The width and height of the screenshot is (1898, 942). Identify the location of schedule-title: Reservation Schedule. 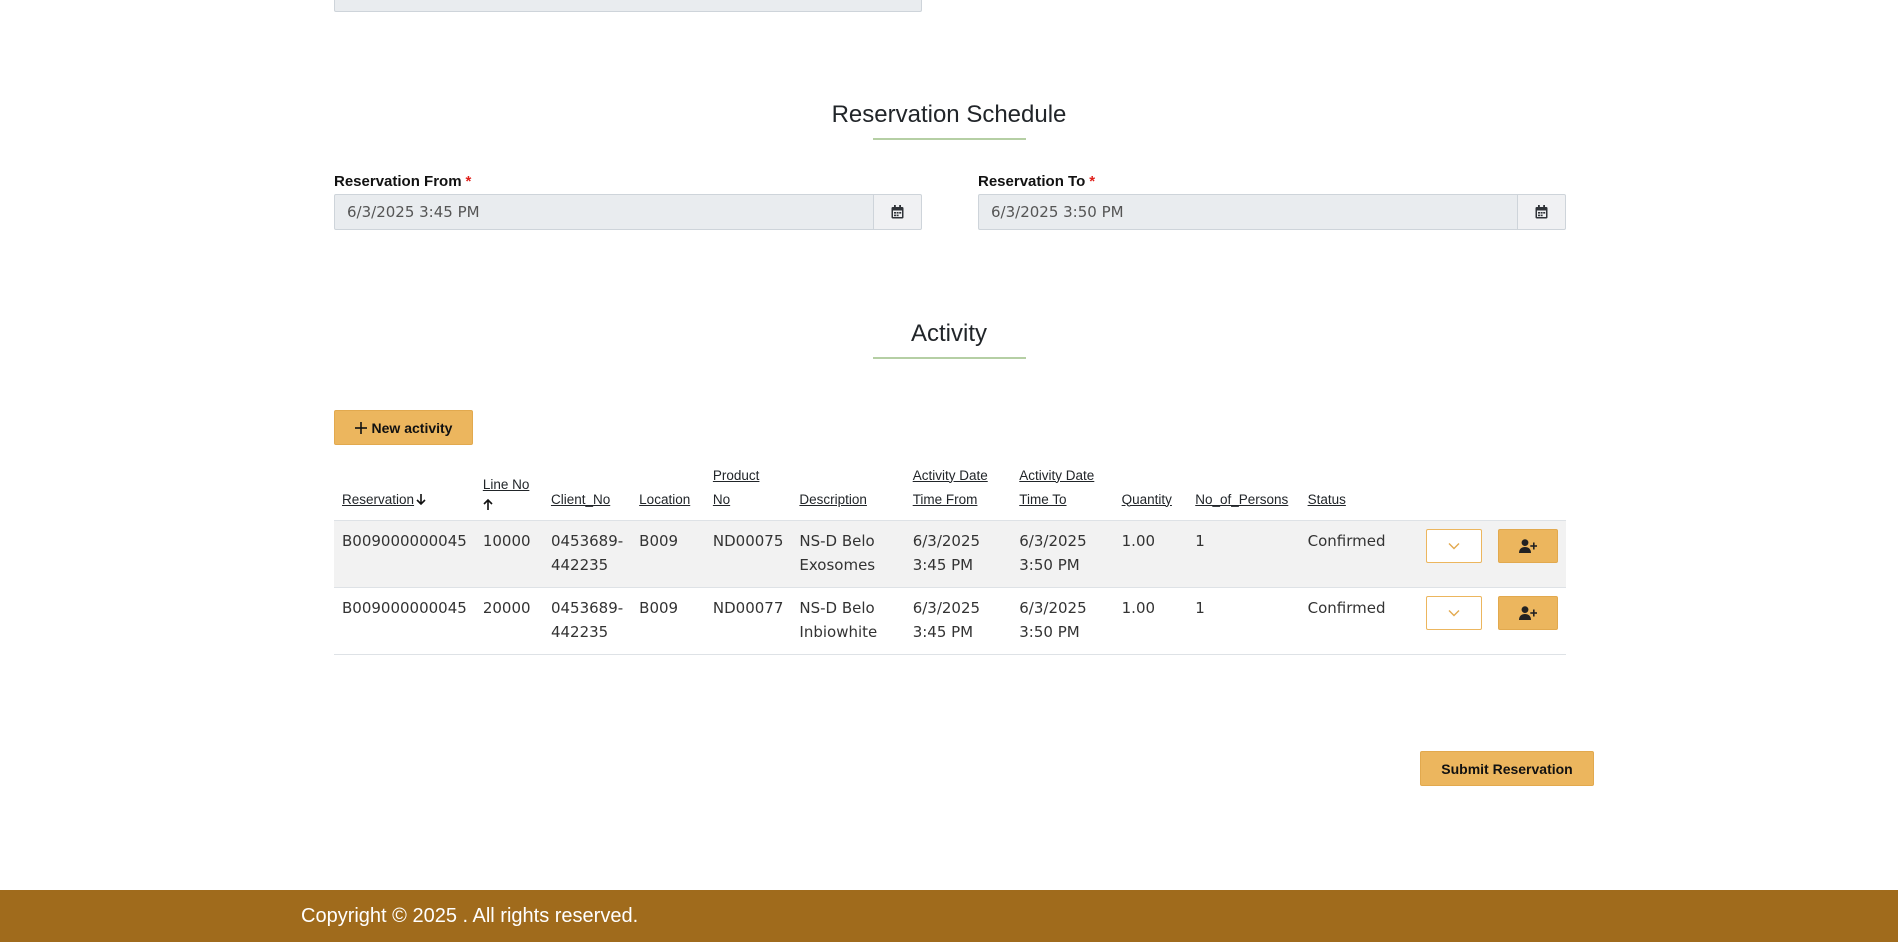
(949, 114).